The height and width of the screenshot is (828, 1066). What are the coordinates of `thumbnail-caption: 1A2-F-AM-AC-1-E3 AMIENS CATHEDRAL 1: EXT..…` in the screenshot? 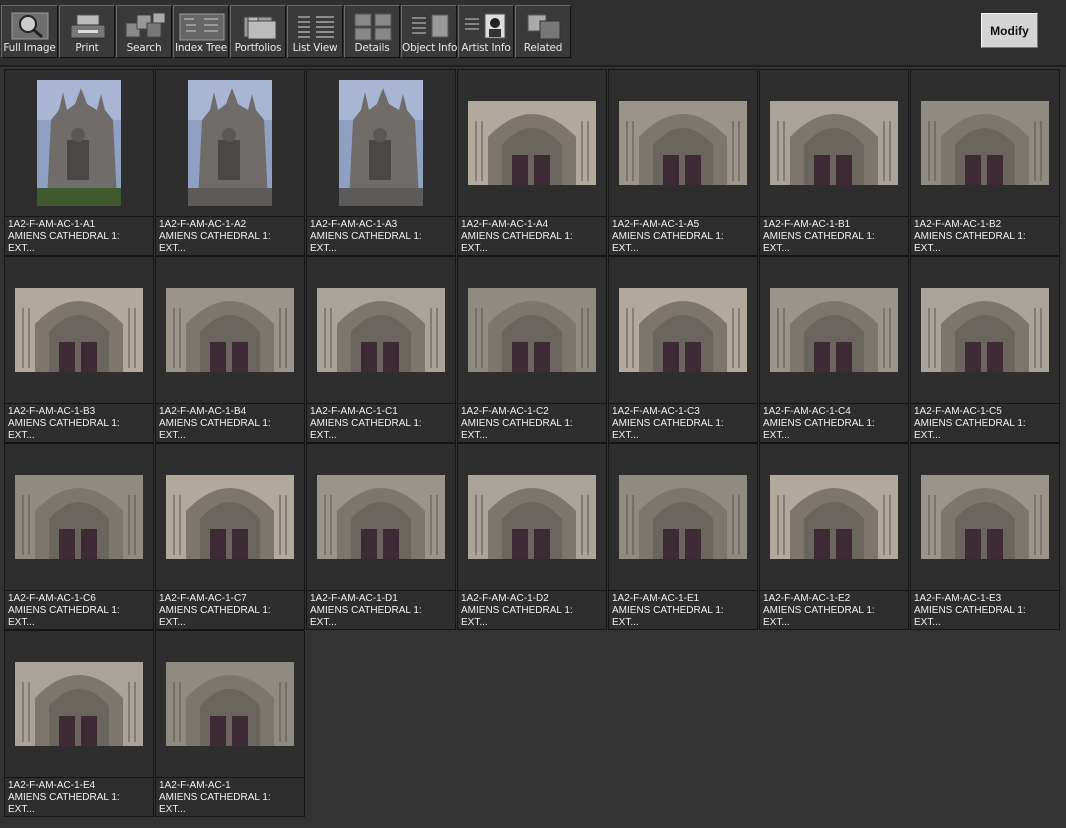 It's located at (985, 609).